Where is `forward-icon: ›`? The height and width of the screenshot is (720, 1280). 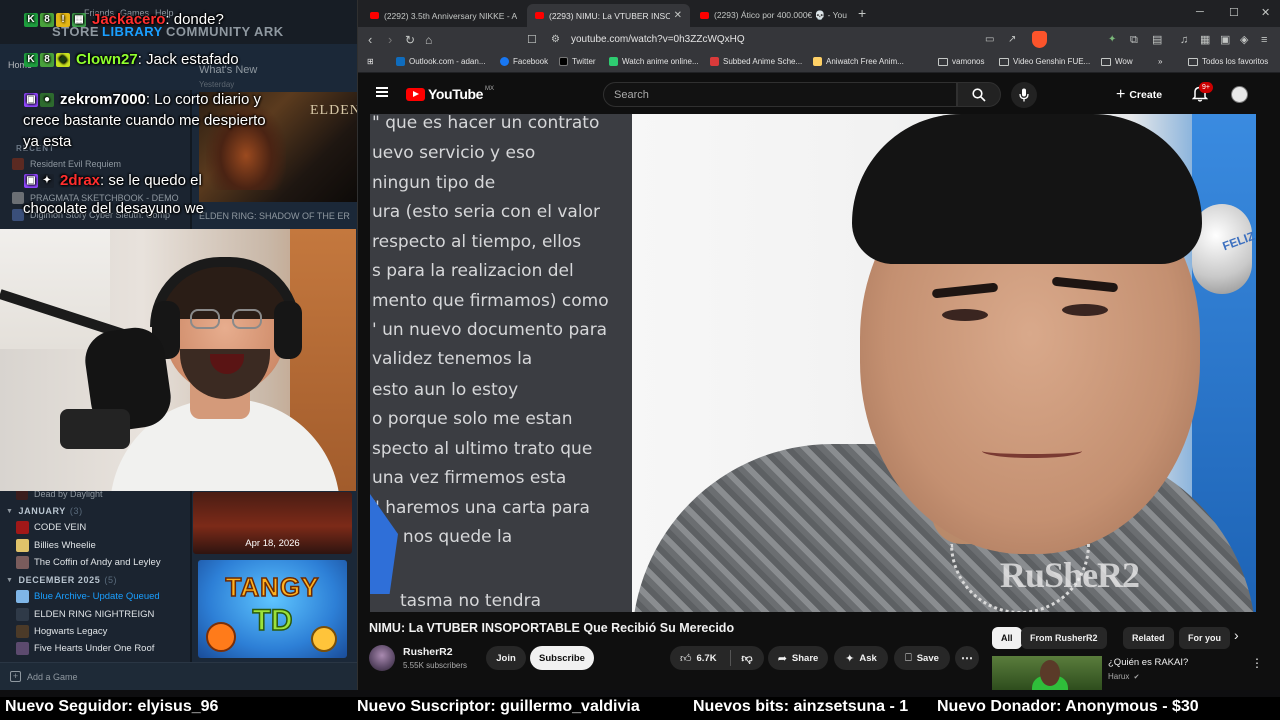
forward-icon: › is located at coordinates (390, 40).